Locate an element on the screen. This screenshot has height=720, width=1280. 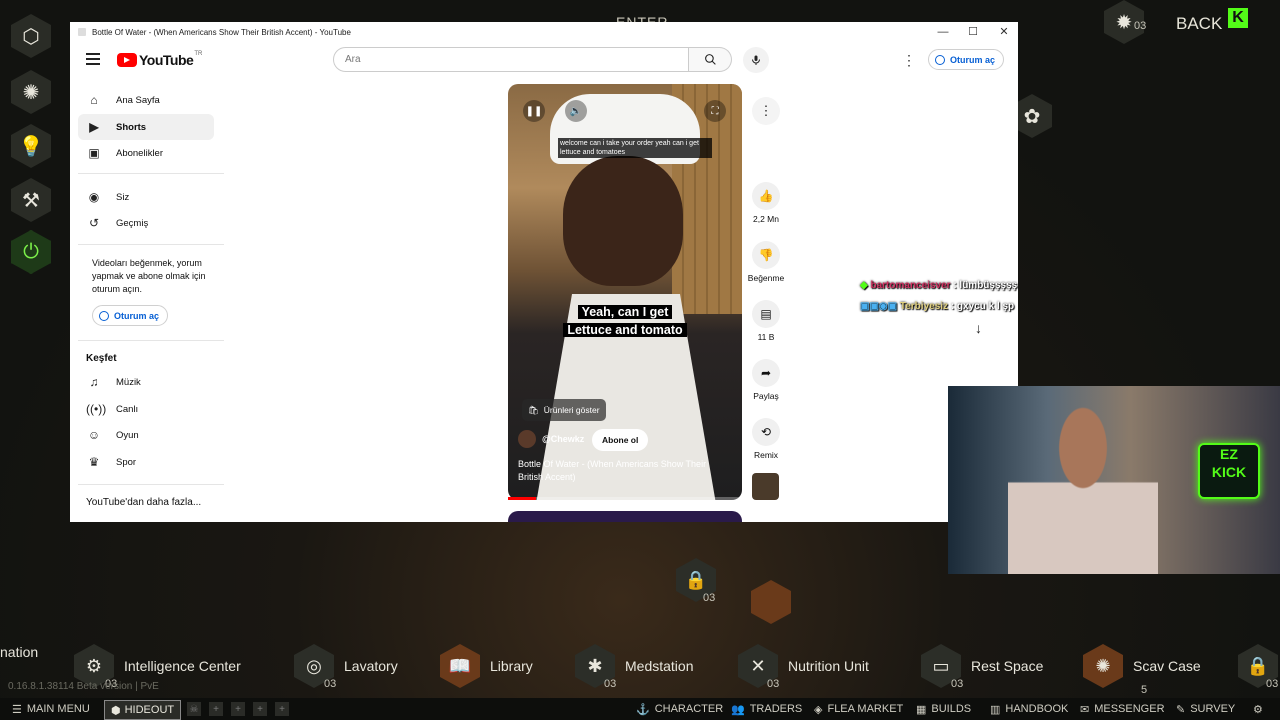
live-icon: ((•)) is located at coordinates (96, 409).